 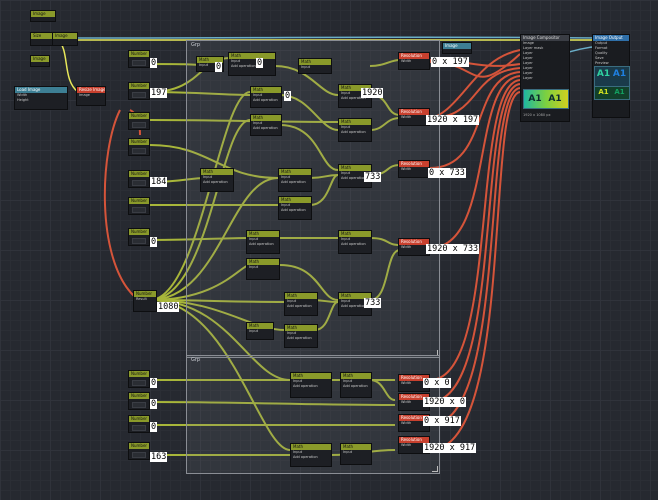 What do you see at coordinates (159, 93) in the screenshot?
I see `value-label: 197` at bounding box center [159, 93].